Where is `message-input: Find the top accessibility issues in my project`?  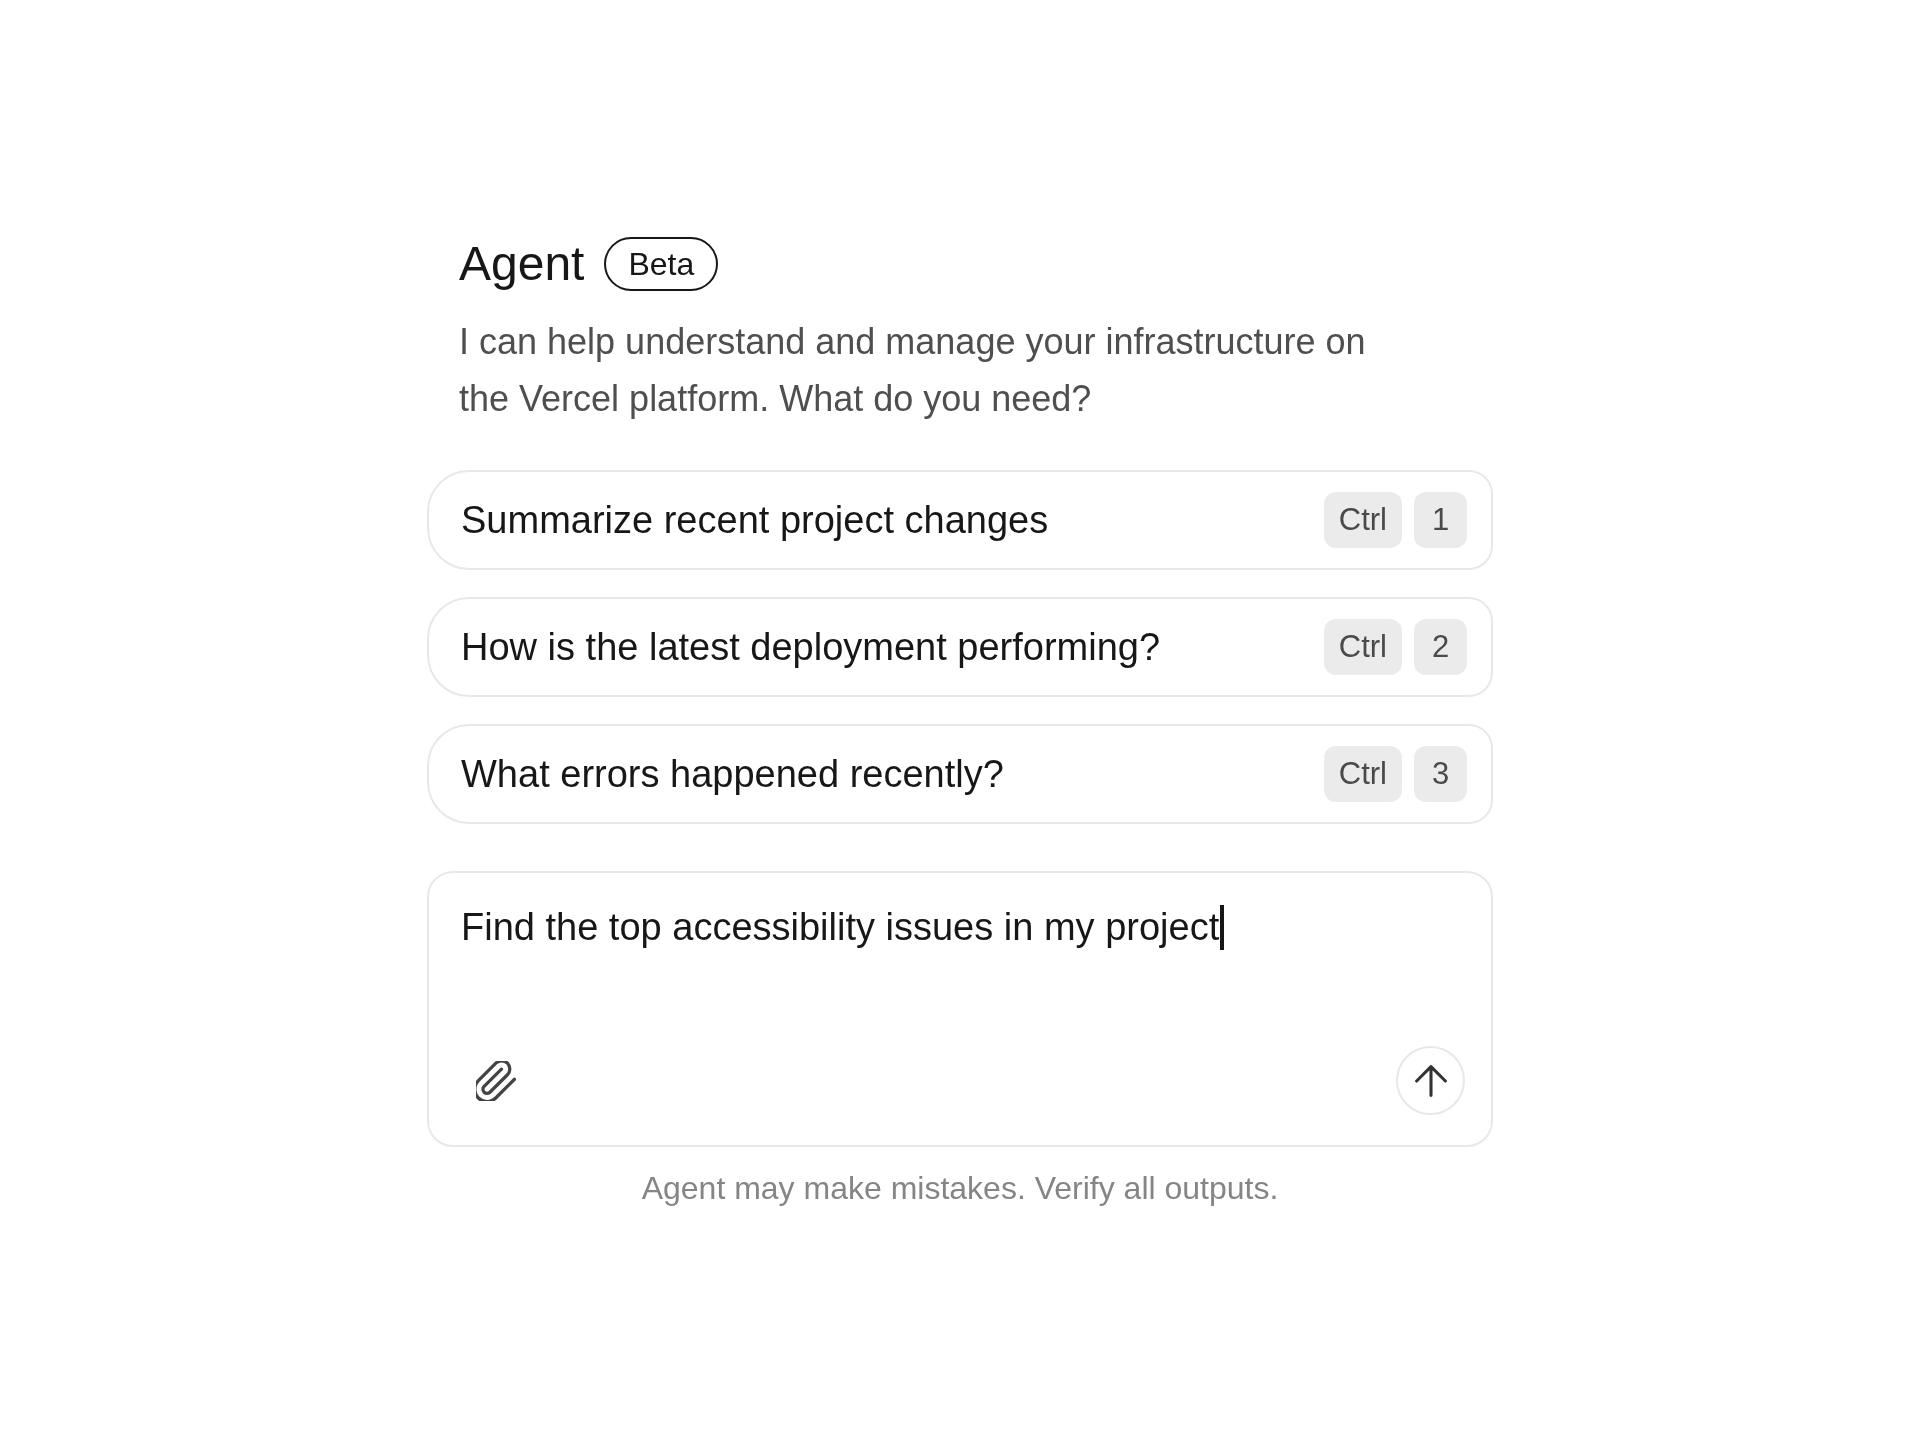 message-input: Find the top accessibility issues in my project is located at coordinates (963, 974).